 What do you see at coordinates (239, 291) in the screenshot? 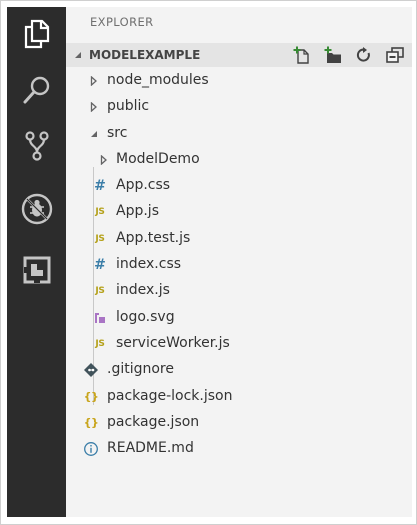
I see `tree-item-index-js: JS index.js` at bounding box center [239, 291].